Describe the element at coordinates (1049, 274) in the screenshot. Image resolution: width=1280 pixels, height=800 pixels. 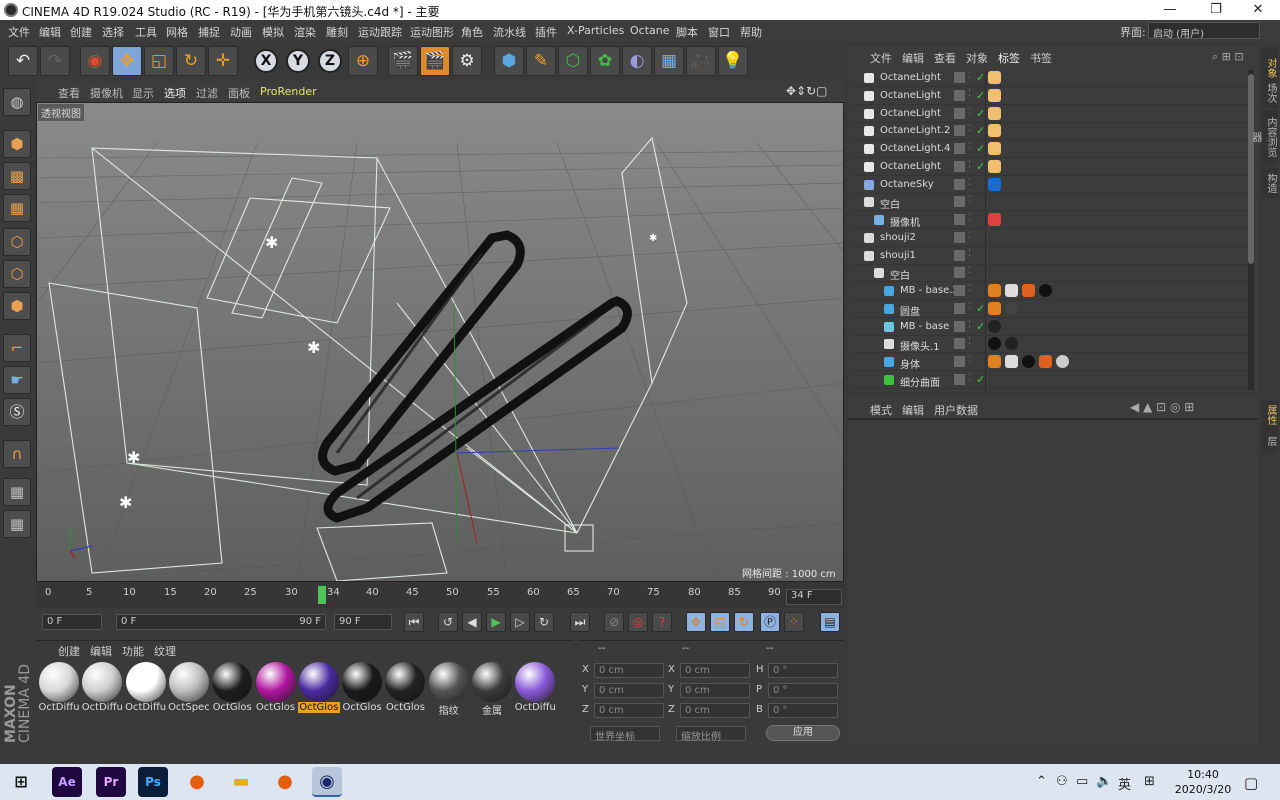
I see `object-row: 空白 ⁚` at that location.